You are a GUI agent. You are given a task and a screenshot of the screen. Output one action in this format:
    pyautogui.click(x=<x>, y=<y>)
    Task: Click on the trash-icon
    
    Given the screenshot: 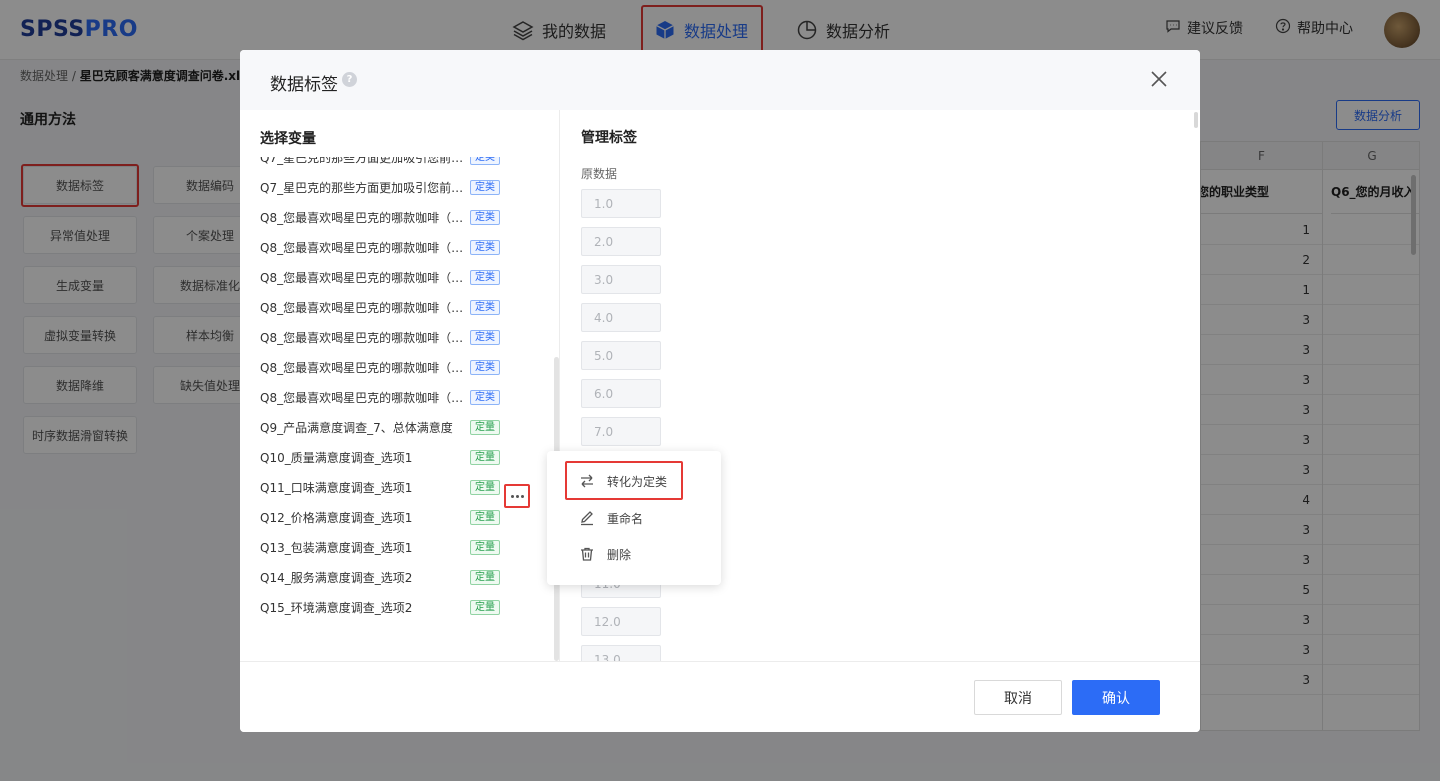 What is the action you would take?
    pyautogui.click(x=587, y=554)
    